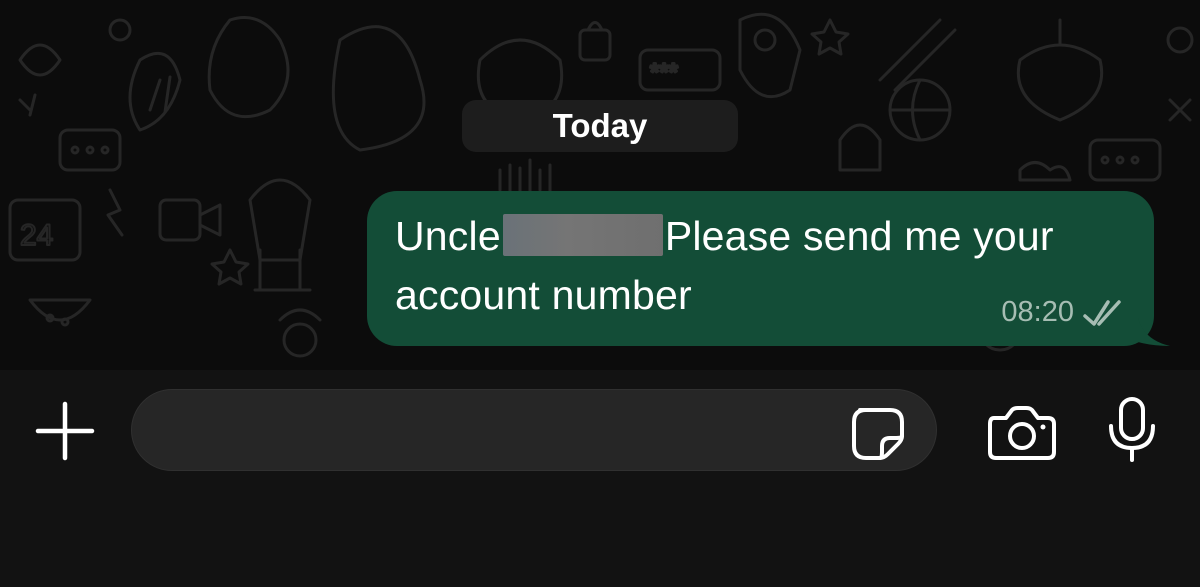 This screenshot has width=1200, height=587. What do you see at coordinates (582, 235) in the screenshot?
I see `redacted-name-block` at bounding box center [582, 235].